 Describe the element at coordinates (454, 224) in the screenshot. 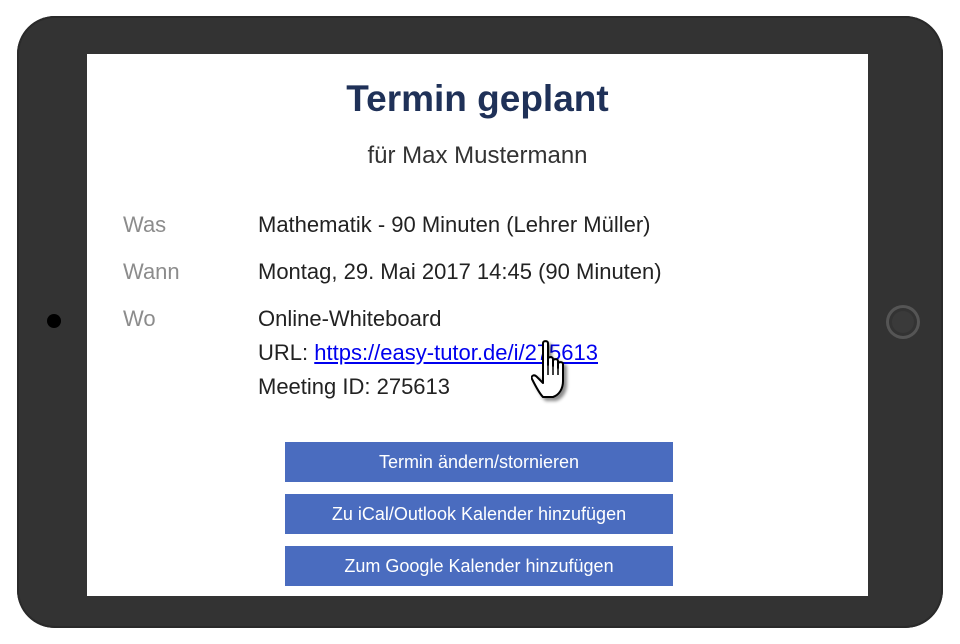

I see `what-value: Mathematik - 90 Minuten (Lehrer Müller)` at that location.